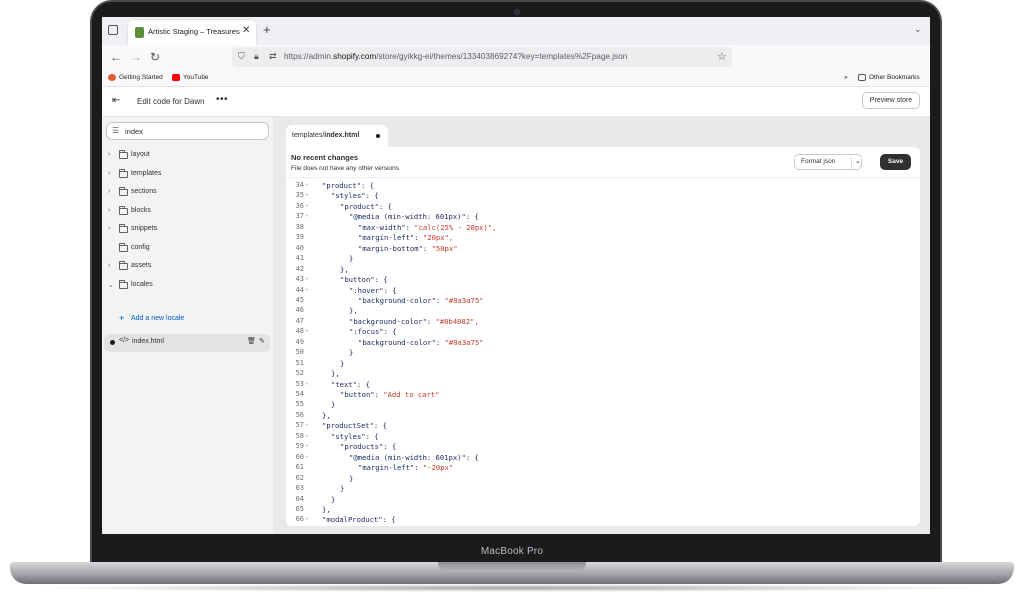 This screenshot has width=1024, height=598. Describe the element at coordinates (846, 77) in the screenshot. I see `more-bookmarks-icon: »` at that location.